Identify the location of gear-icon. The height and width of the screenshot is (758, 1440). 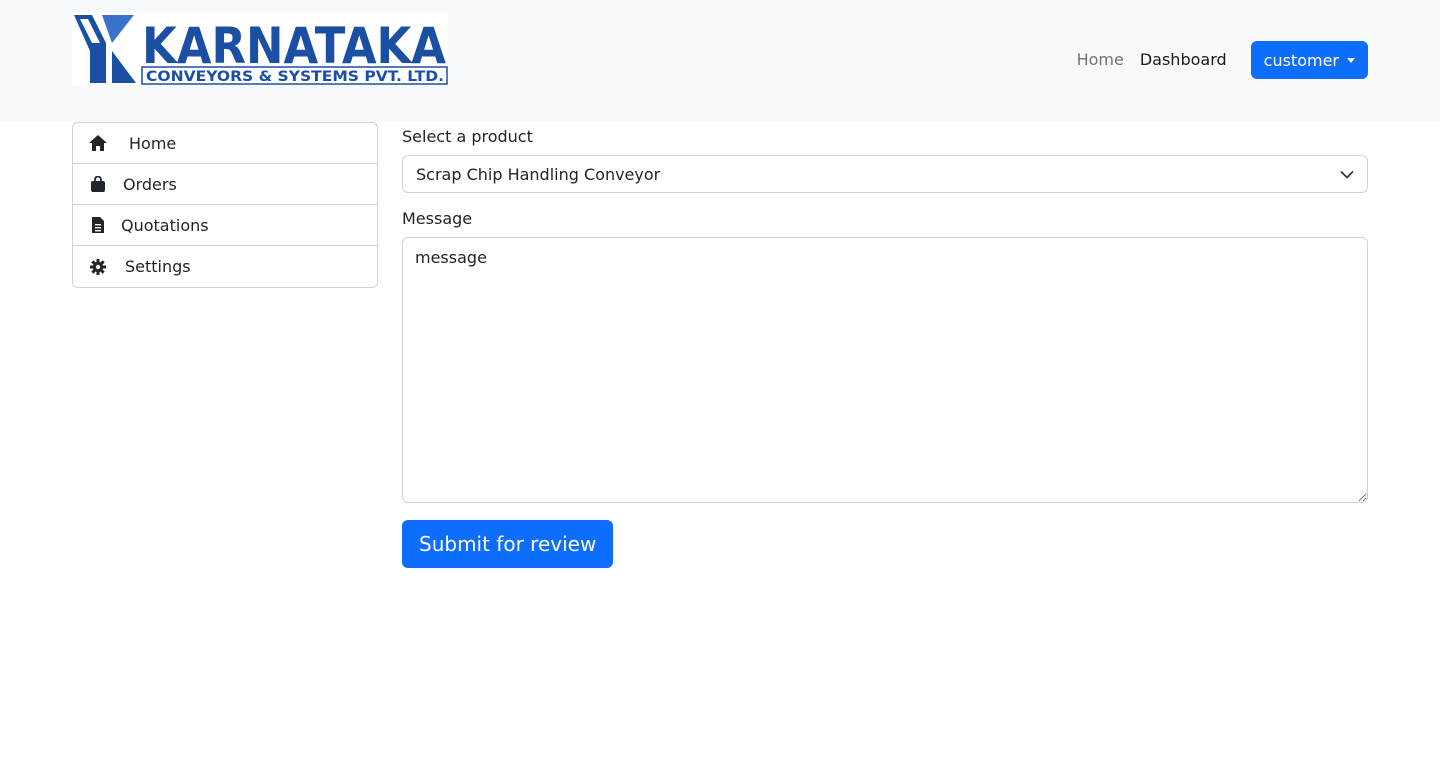
(98, 267).